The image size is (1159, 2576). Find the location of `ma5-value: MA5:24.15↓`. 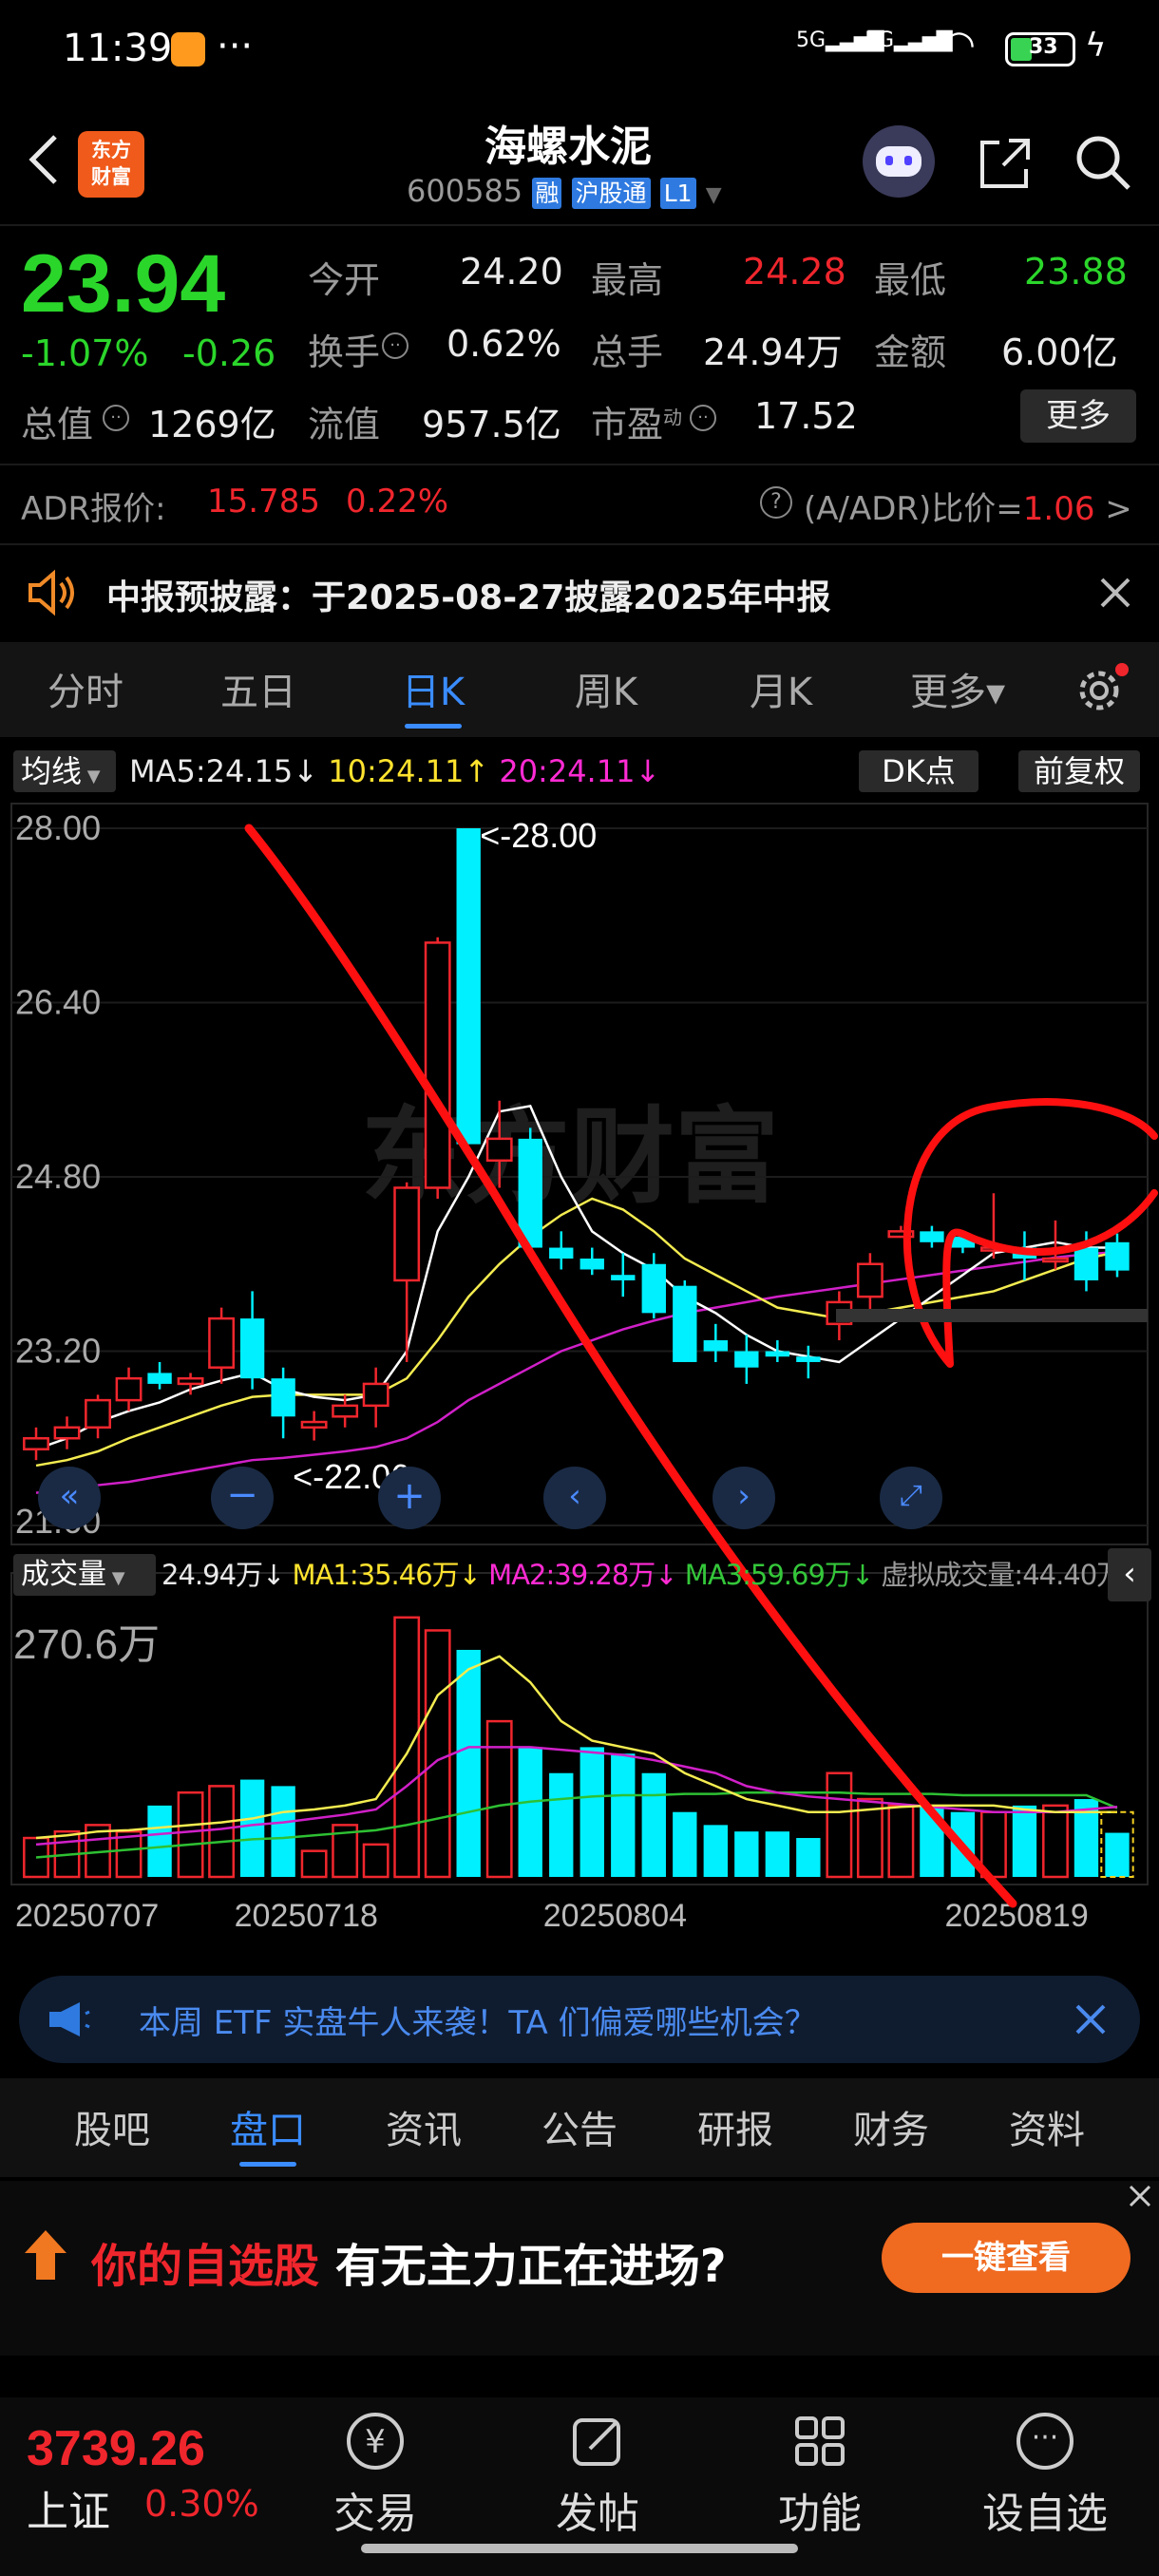

ma5-value: MA5:24.15↓ is located at coordinates (224, 771).